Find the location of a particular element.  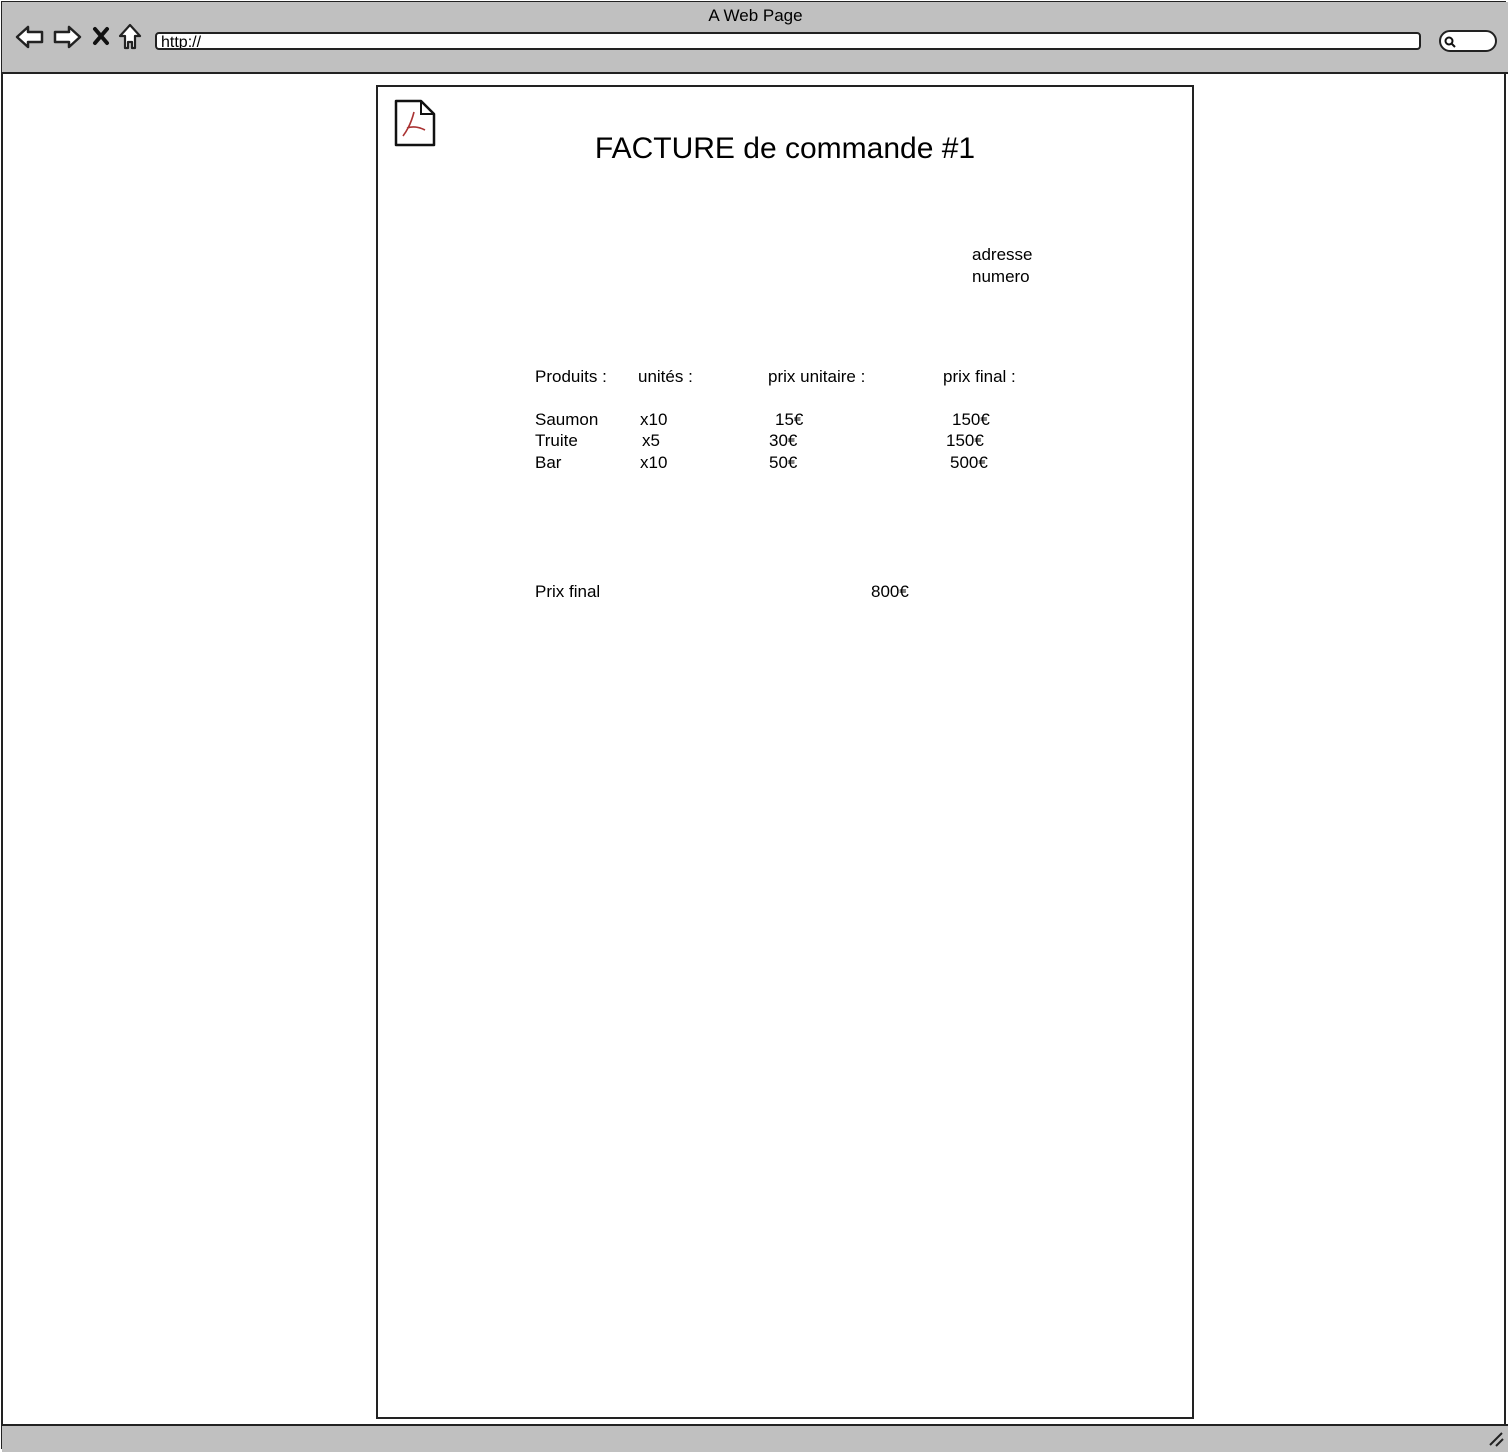

total-value: 800€ is located at coordinates (890, 591).